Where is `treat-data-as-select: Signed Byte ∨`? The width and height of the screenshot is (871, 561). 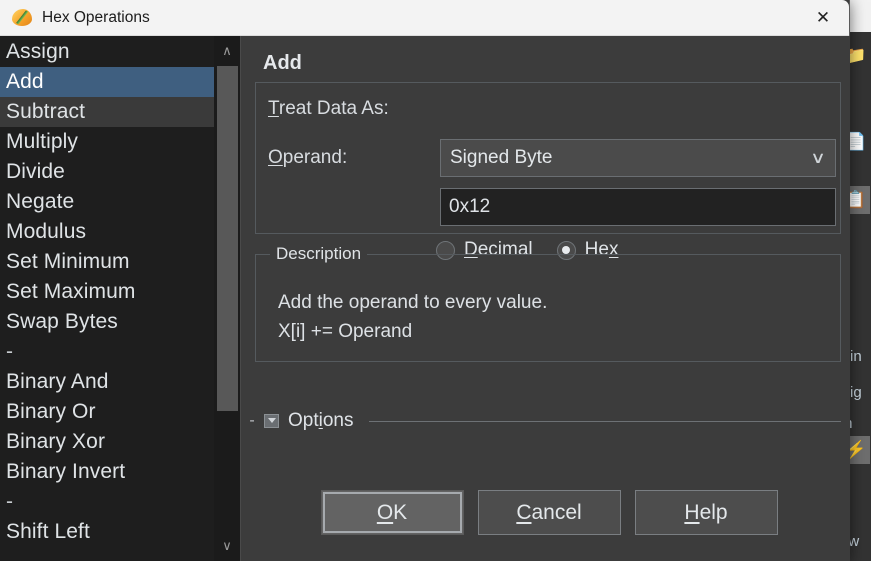
treat-data-as-select: Signed Byte ∨ is located at coordinates (638, 158).